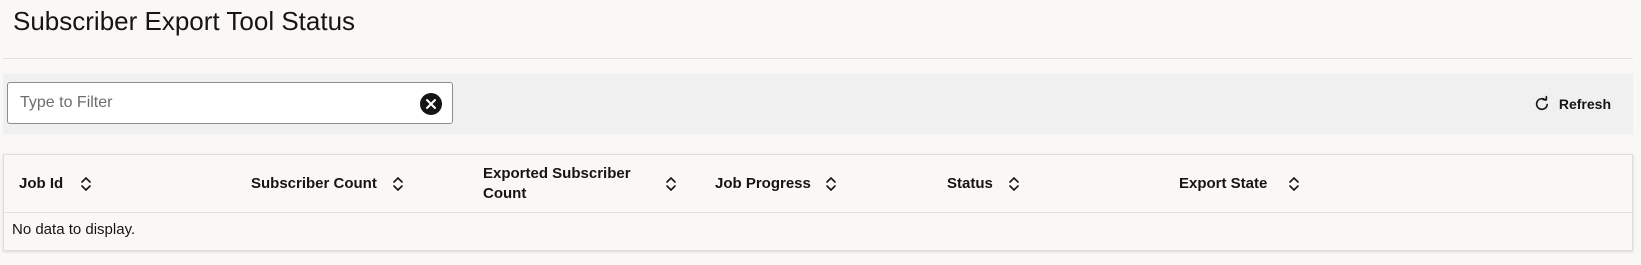 Image resolution: width=1641 pixels, height=265 pixels. I want to click on clear-filter-button, so click(431, 104).